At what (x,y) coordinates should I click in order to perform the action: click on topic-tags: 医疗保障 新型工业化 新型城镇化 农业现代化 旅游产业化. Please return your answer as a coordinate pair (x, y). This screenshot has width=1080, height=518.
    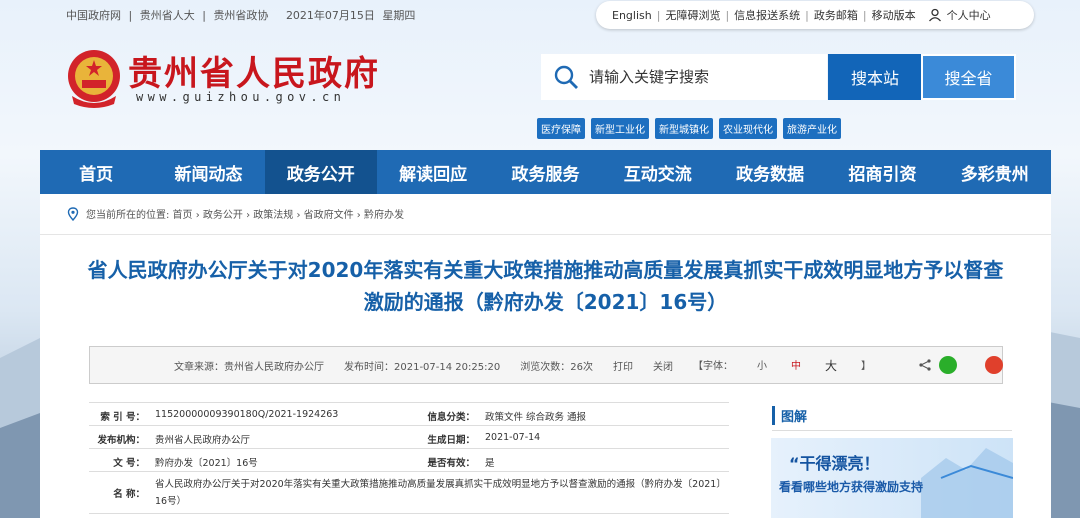
    Looking at the image, I should click on (689, 128).